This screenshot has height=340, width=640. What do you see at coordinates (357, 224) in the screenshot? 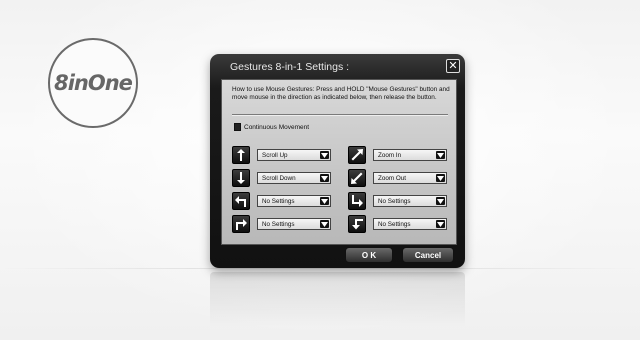
I see `arrow-left-down-turn-icon` at bounding box center [357, 224].